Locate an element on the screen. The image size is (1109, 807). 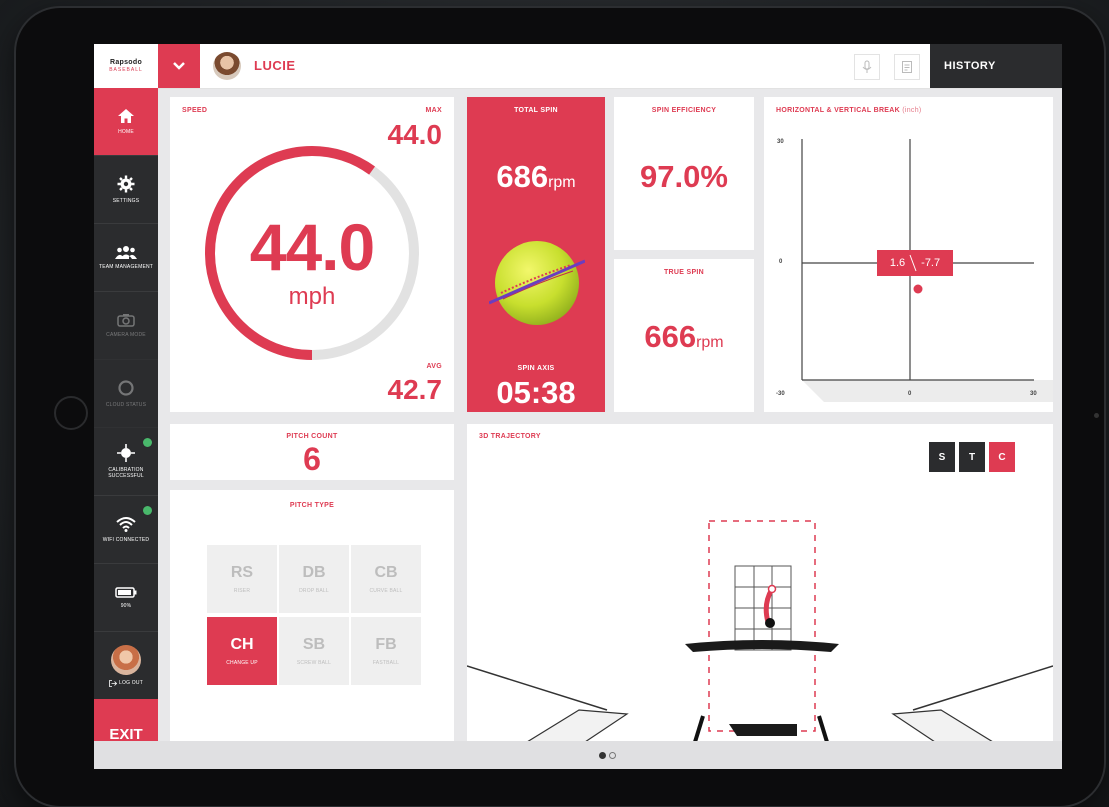
avg-label: AVG is located at coordinates (434, 366).